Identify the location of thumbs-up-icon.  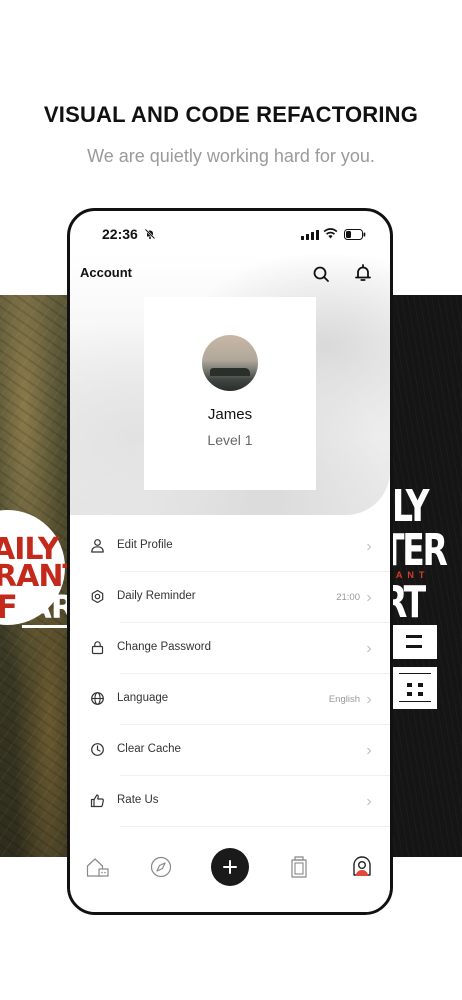
(97, 801).